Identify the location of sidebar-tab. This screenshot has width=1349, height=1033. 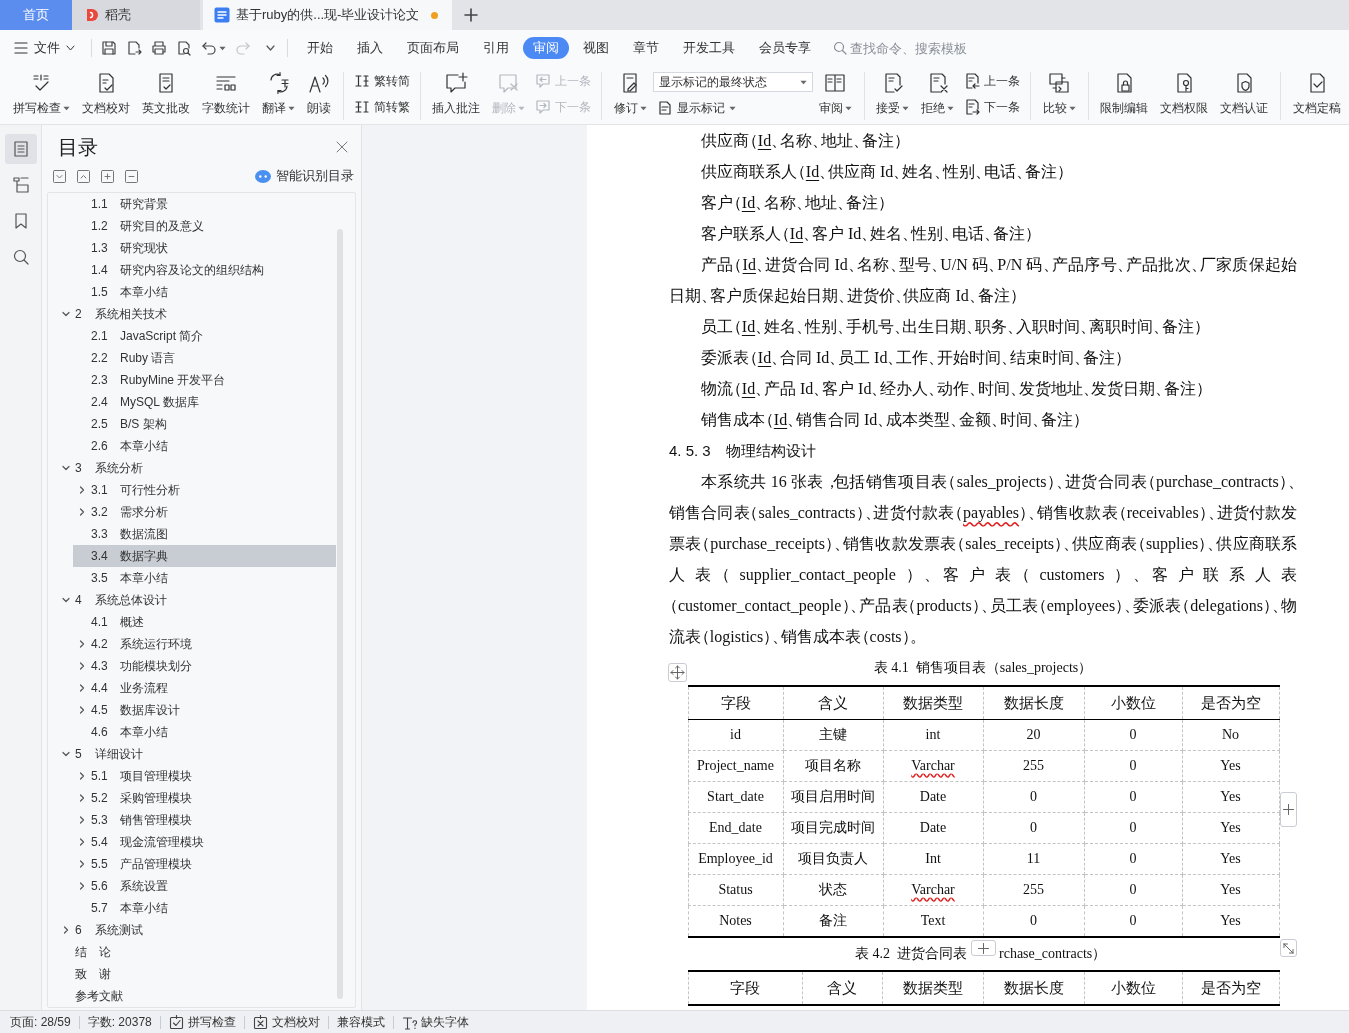
(20, 149).